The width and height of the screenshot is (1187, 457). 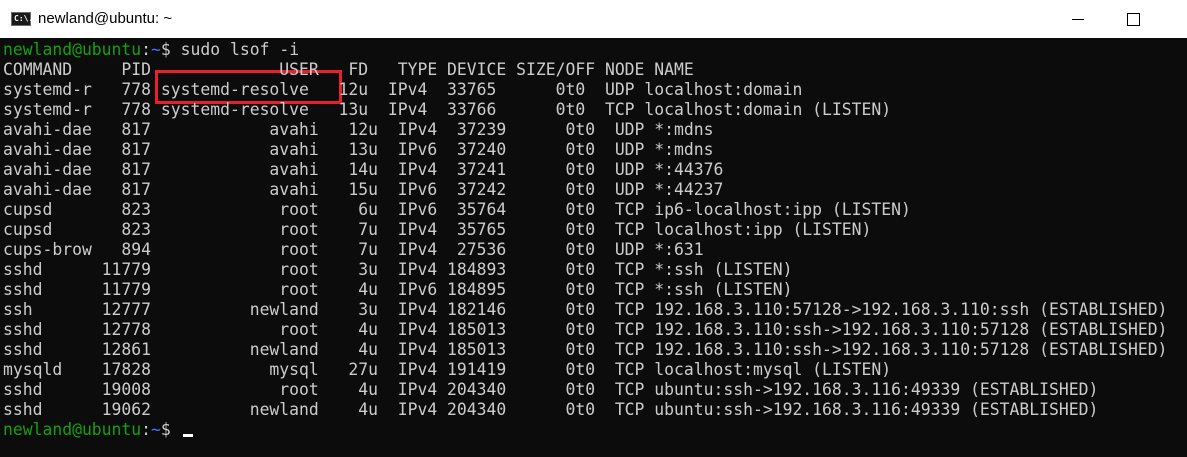 What do you see at coordinates (165, 429) in the screenshot?
I see `prompt-symbol: $` at bounding box center [165, 429].